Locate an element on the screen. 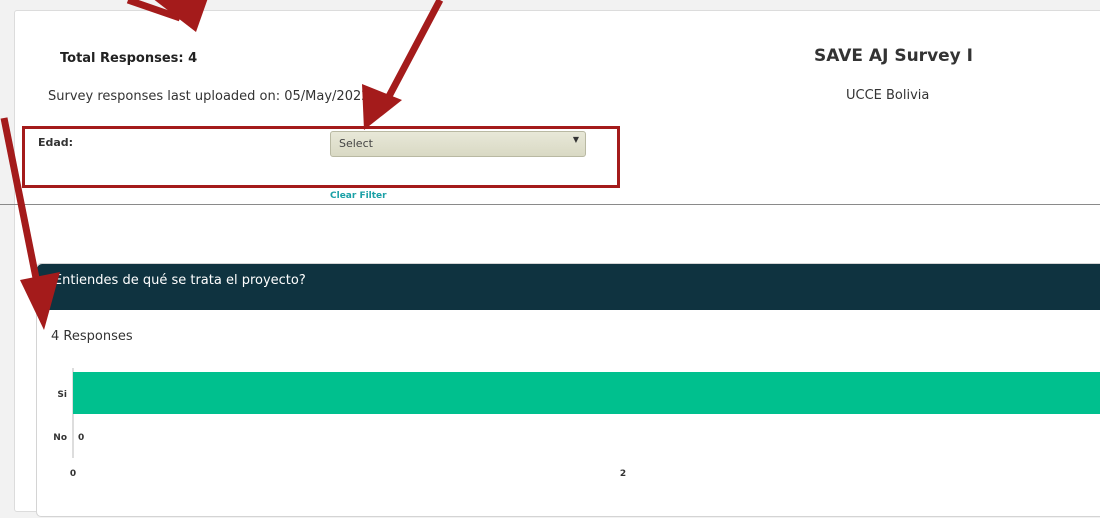  category-label-si: Si is located at coordinates (62, 395).